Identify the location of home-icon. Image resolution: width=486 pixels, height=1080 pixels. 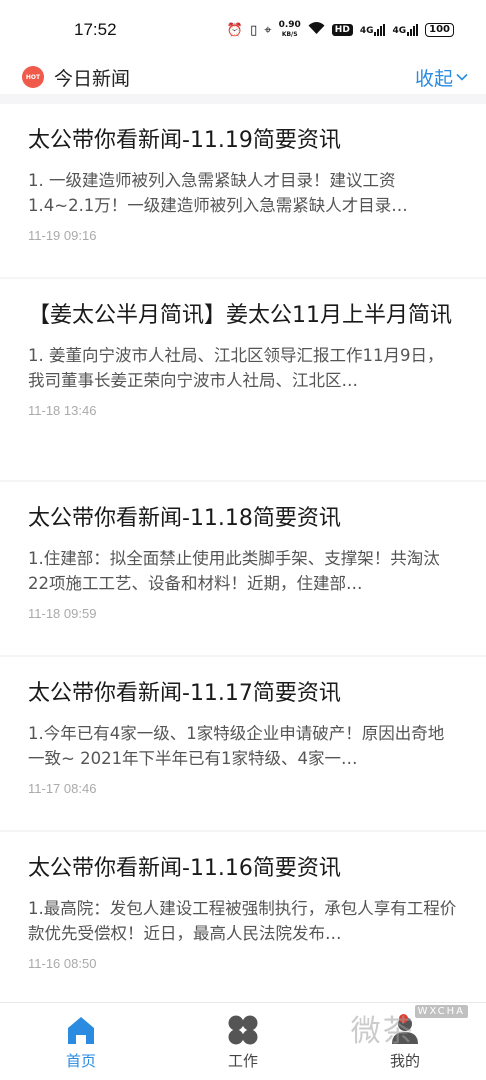
(81, 1030).